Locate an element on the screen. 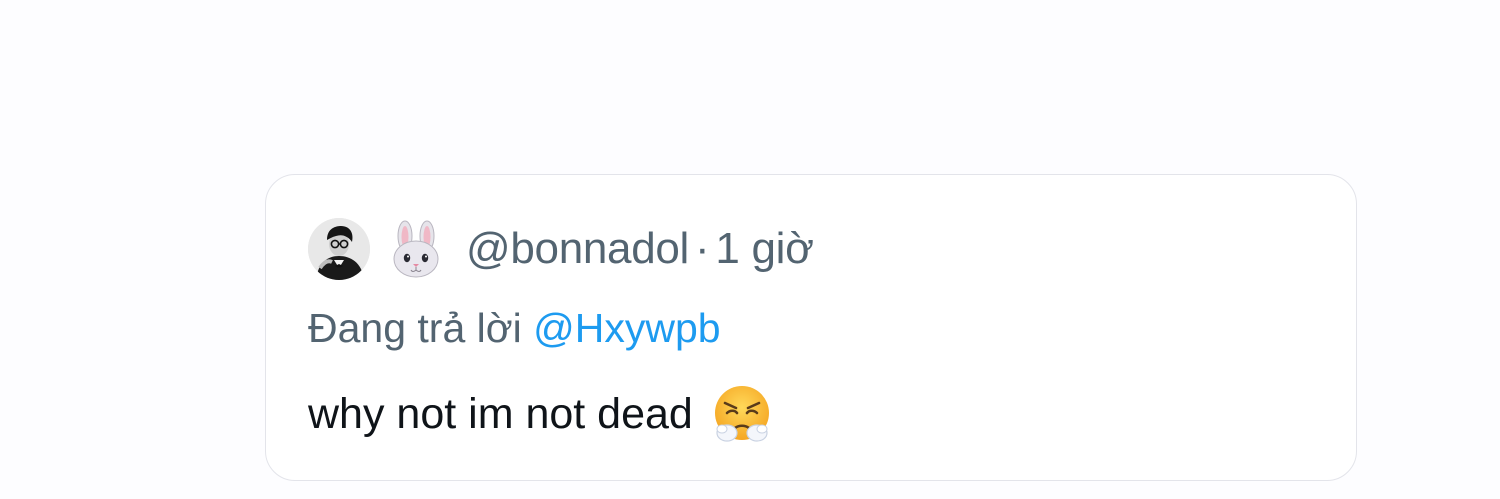 The image size is (1500, 499). avatar is located at coordinates (339, 249).